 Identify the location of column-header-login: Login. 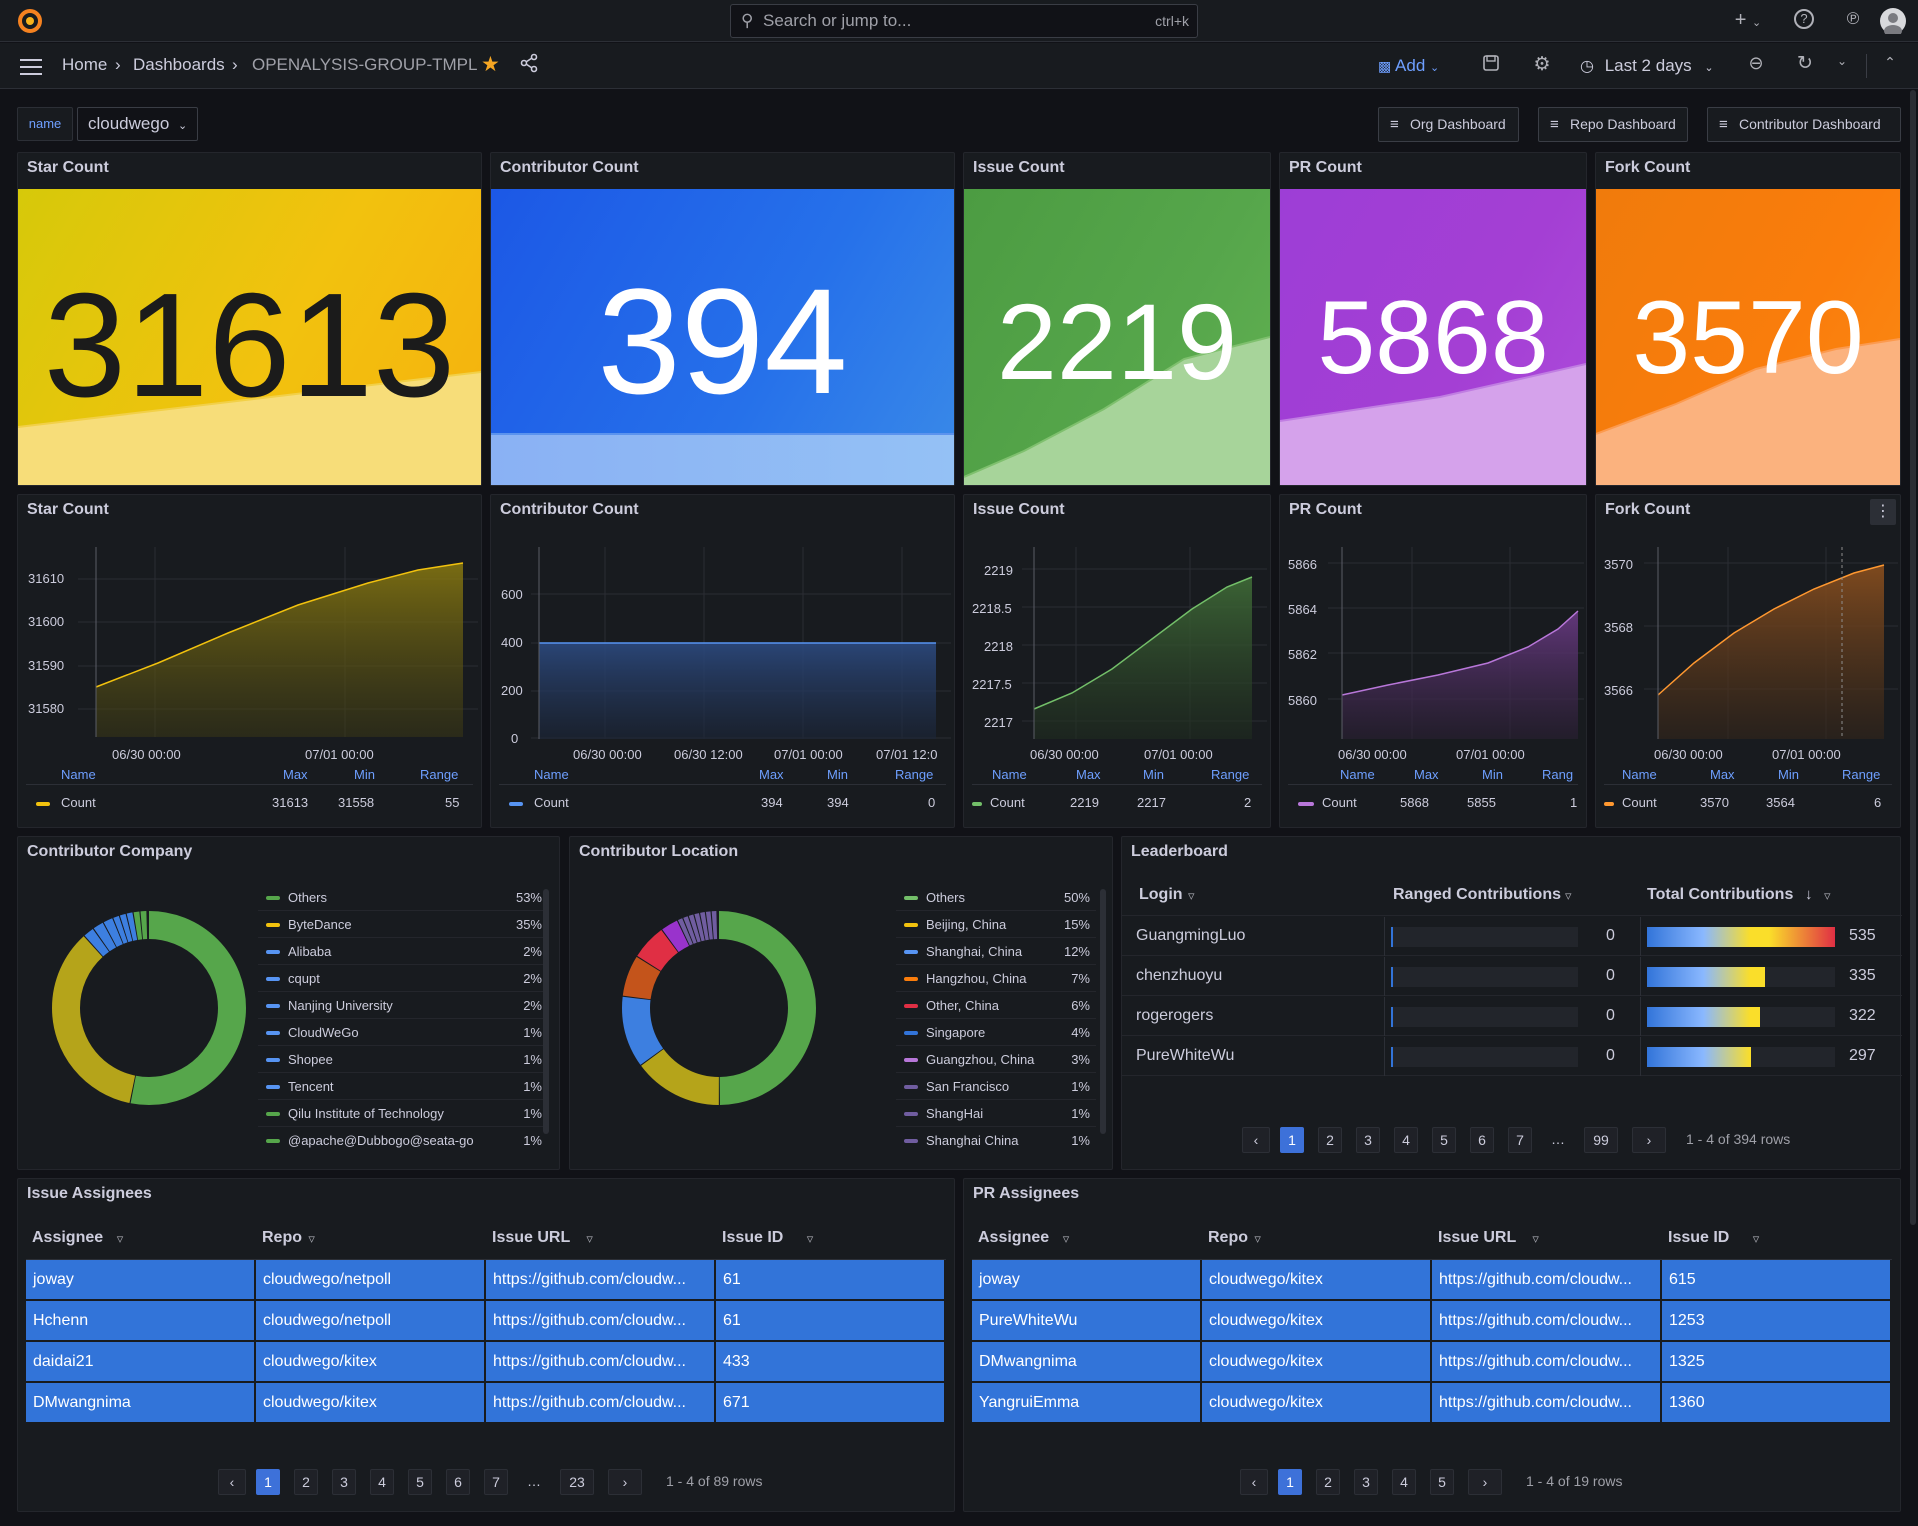
(1161, 895).